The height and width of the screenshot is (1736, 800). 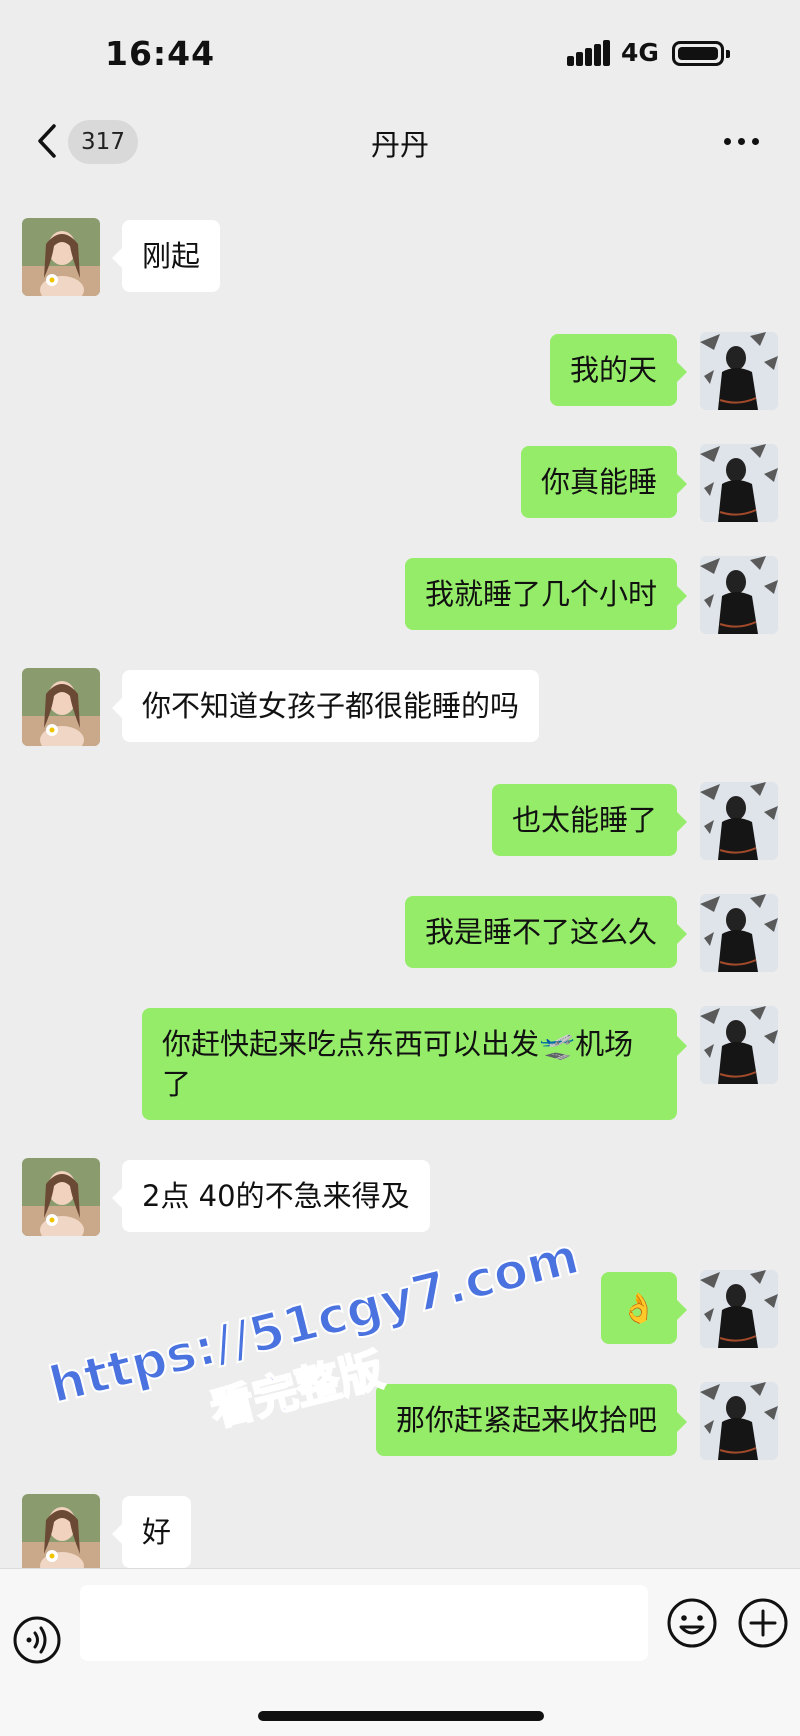 I want to click on more-functions-button, so click(x=763, y=1623).